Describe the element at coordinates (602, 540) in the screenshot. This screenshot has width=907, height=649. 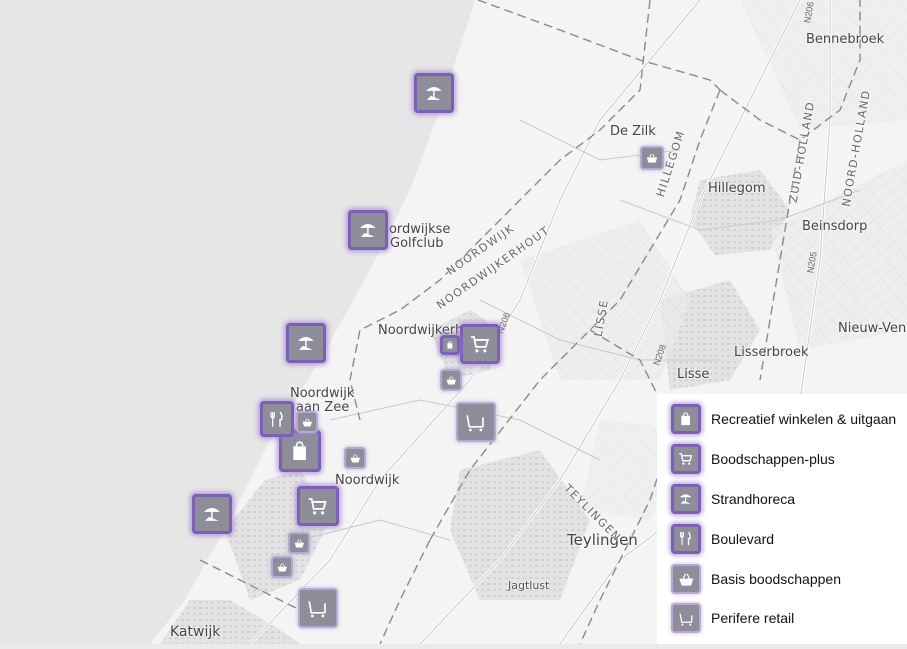
I see `place-label-teylingen: Teylingen` at that location.